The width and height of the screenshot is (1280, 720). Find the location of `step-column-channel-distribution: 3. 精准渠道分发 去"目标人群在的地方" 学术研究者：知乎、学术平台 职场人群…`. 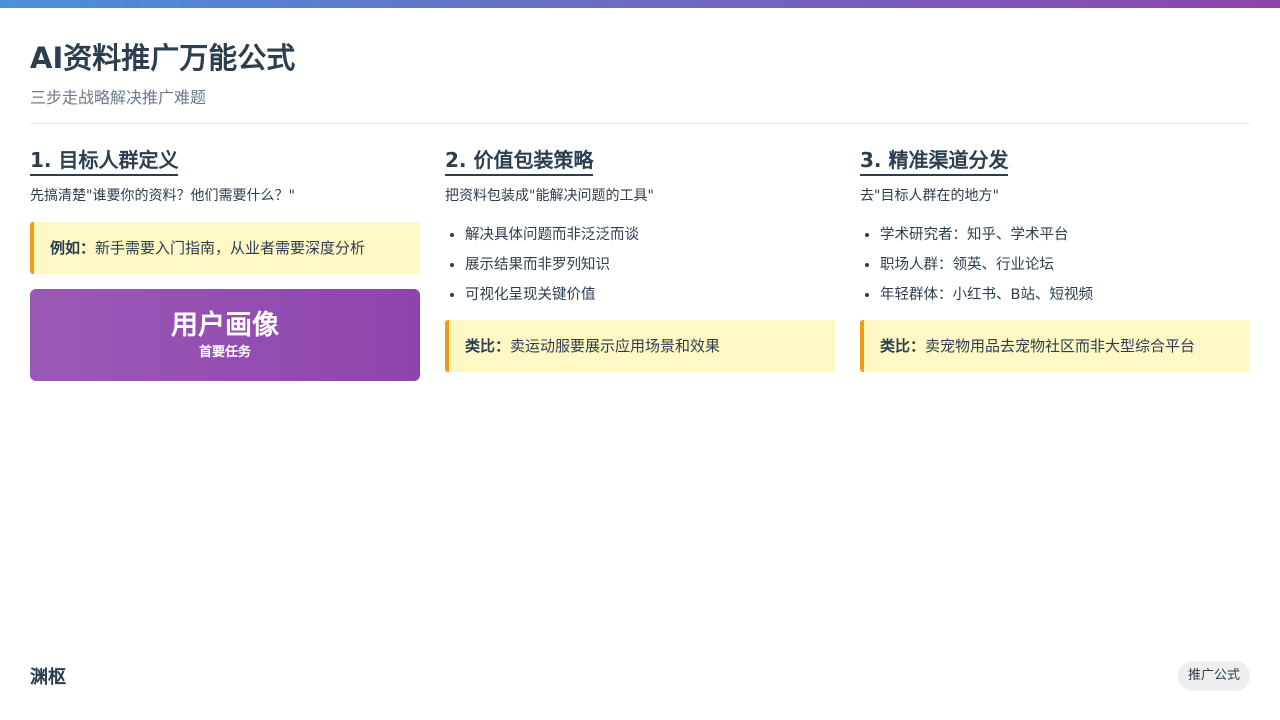

step-column-channel-distribution: 3. 精准渠道分发 去"目标人群在的地方" 学术研究者：知乎、学术平台 职场人群… is located at coordinates (1055, 263).